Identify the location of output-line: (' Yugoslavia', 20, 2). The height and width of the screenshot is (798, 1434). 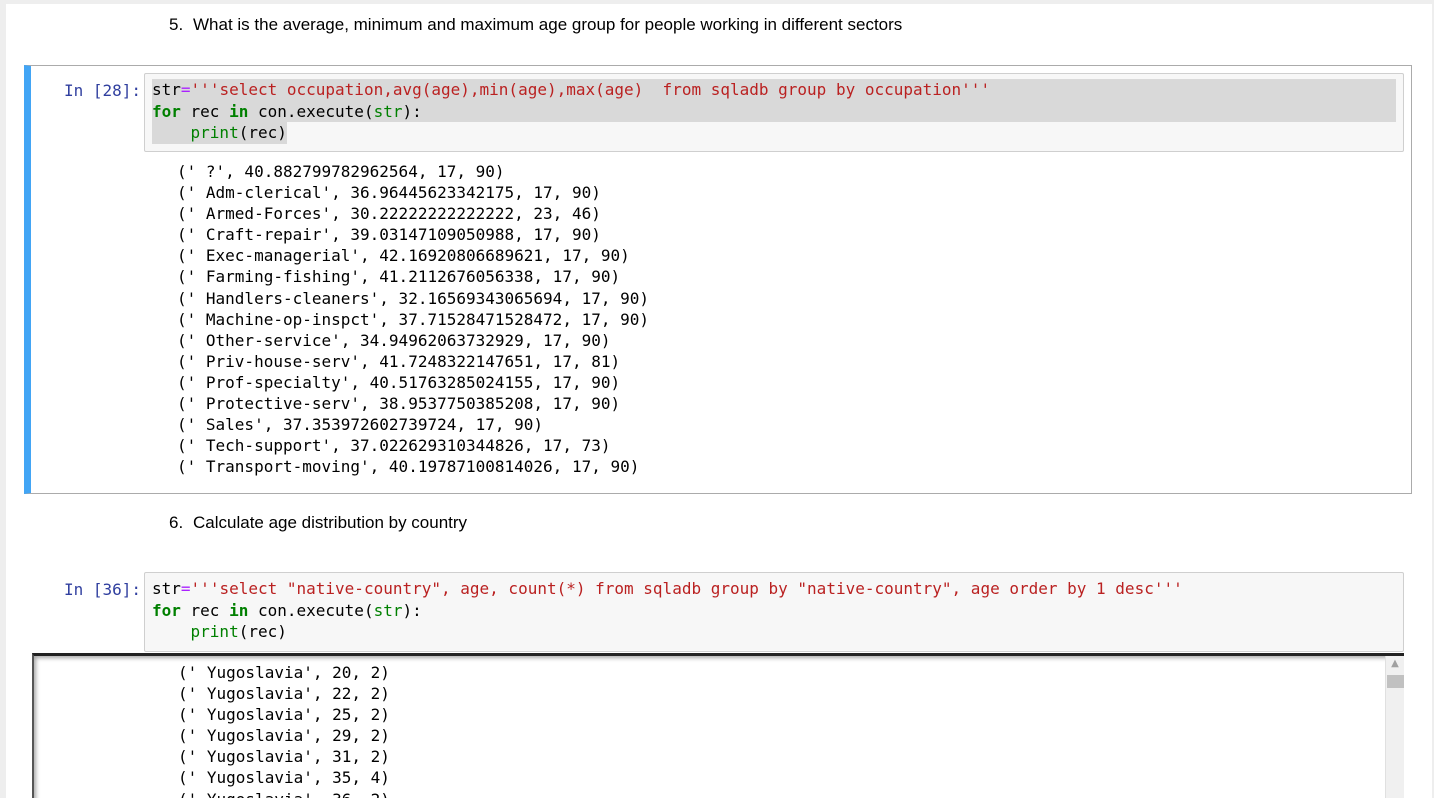
(284, 672).